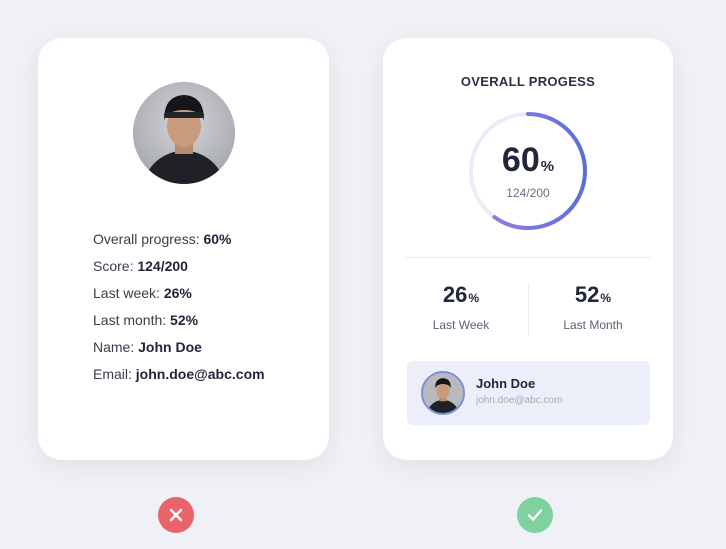  What do you see at coordinates (528, 159) in the screenshot?
I see `progress-percent: 60%` at bounding box center [528, 159].